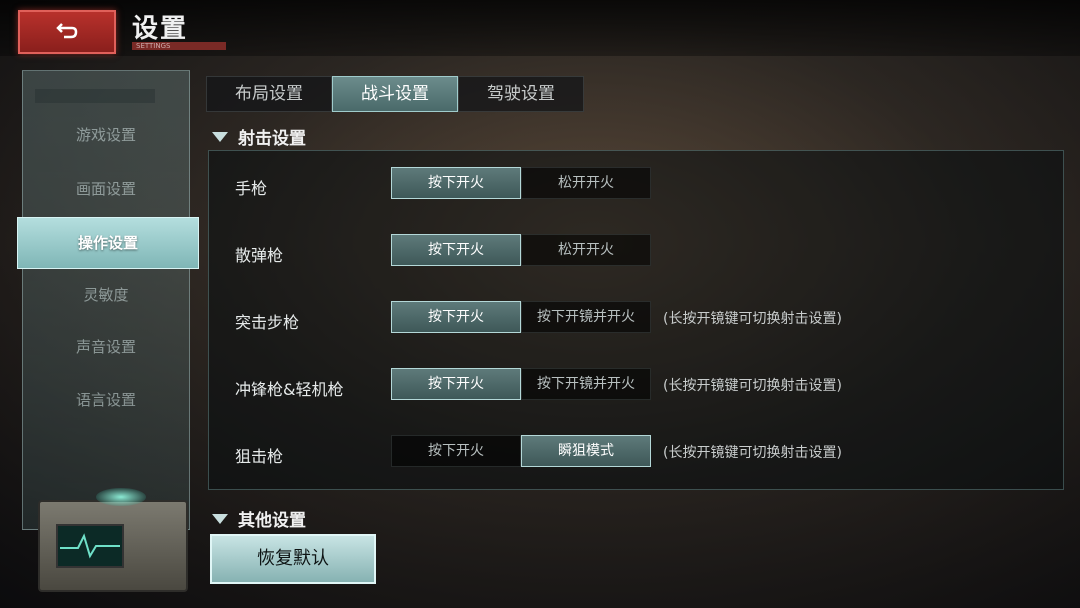  I want to click on page-subtitle: SETTINGS, so click(179, 46).